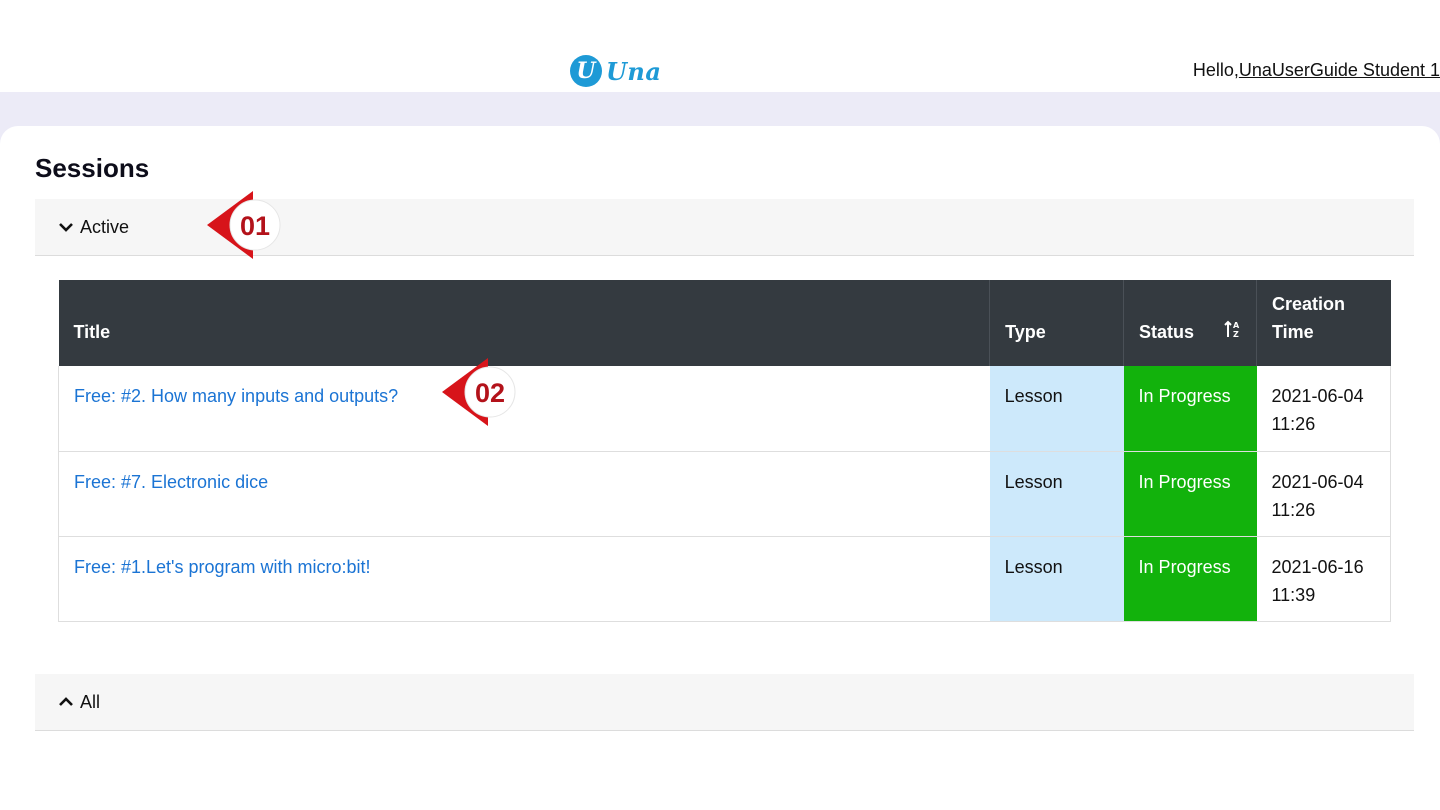 The width and height of the screenshot is (1440, 810). I want to click on callout-number-01: 01, so click(255, 226).